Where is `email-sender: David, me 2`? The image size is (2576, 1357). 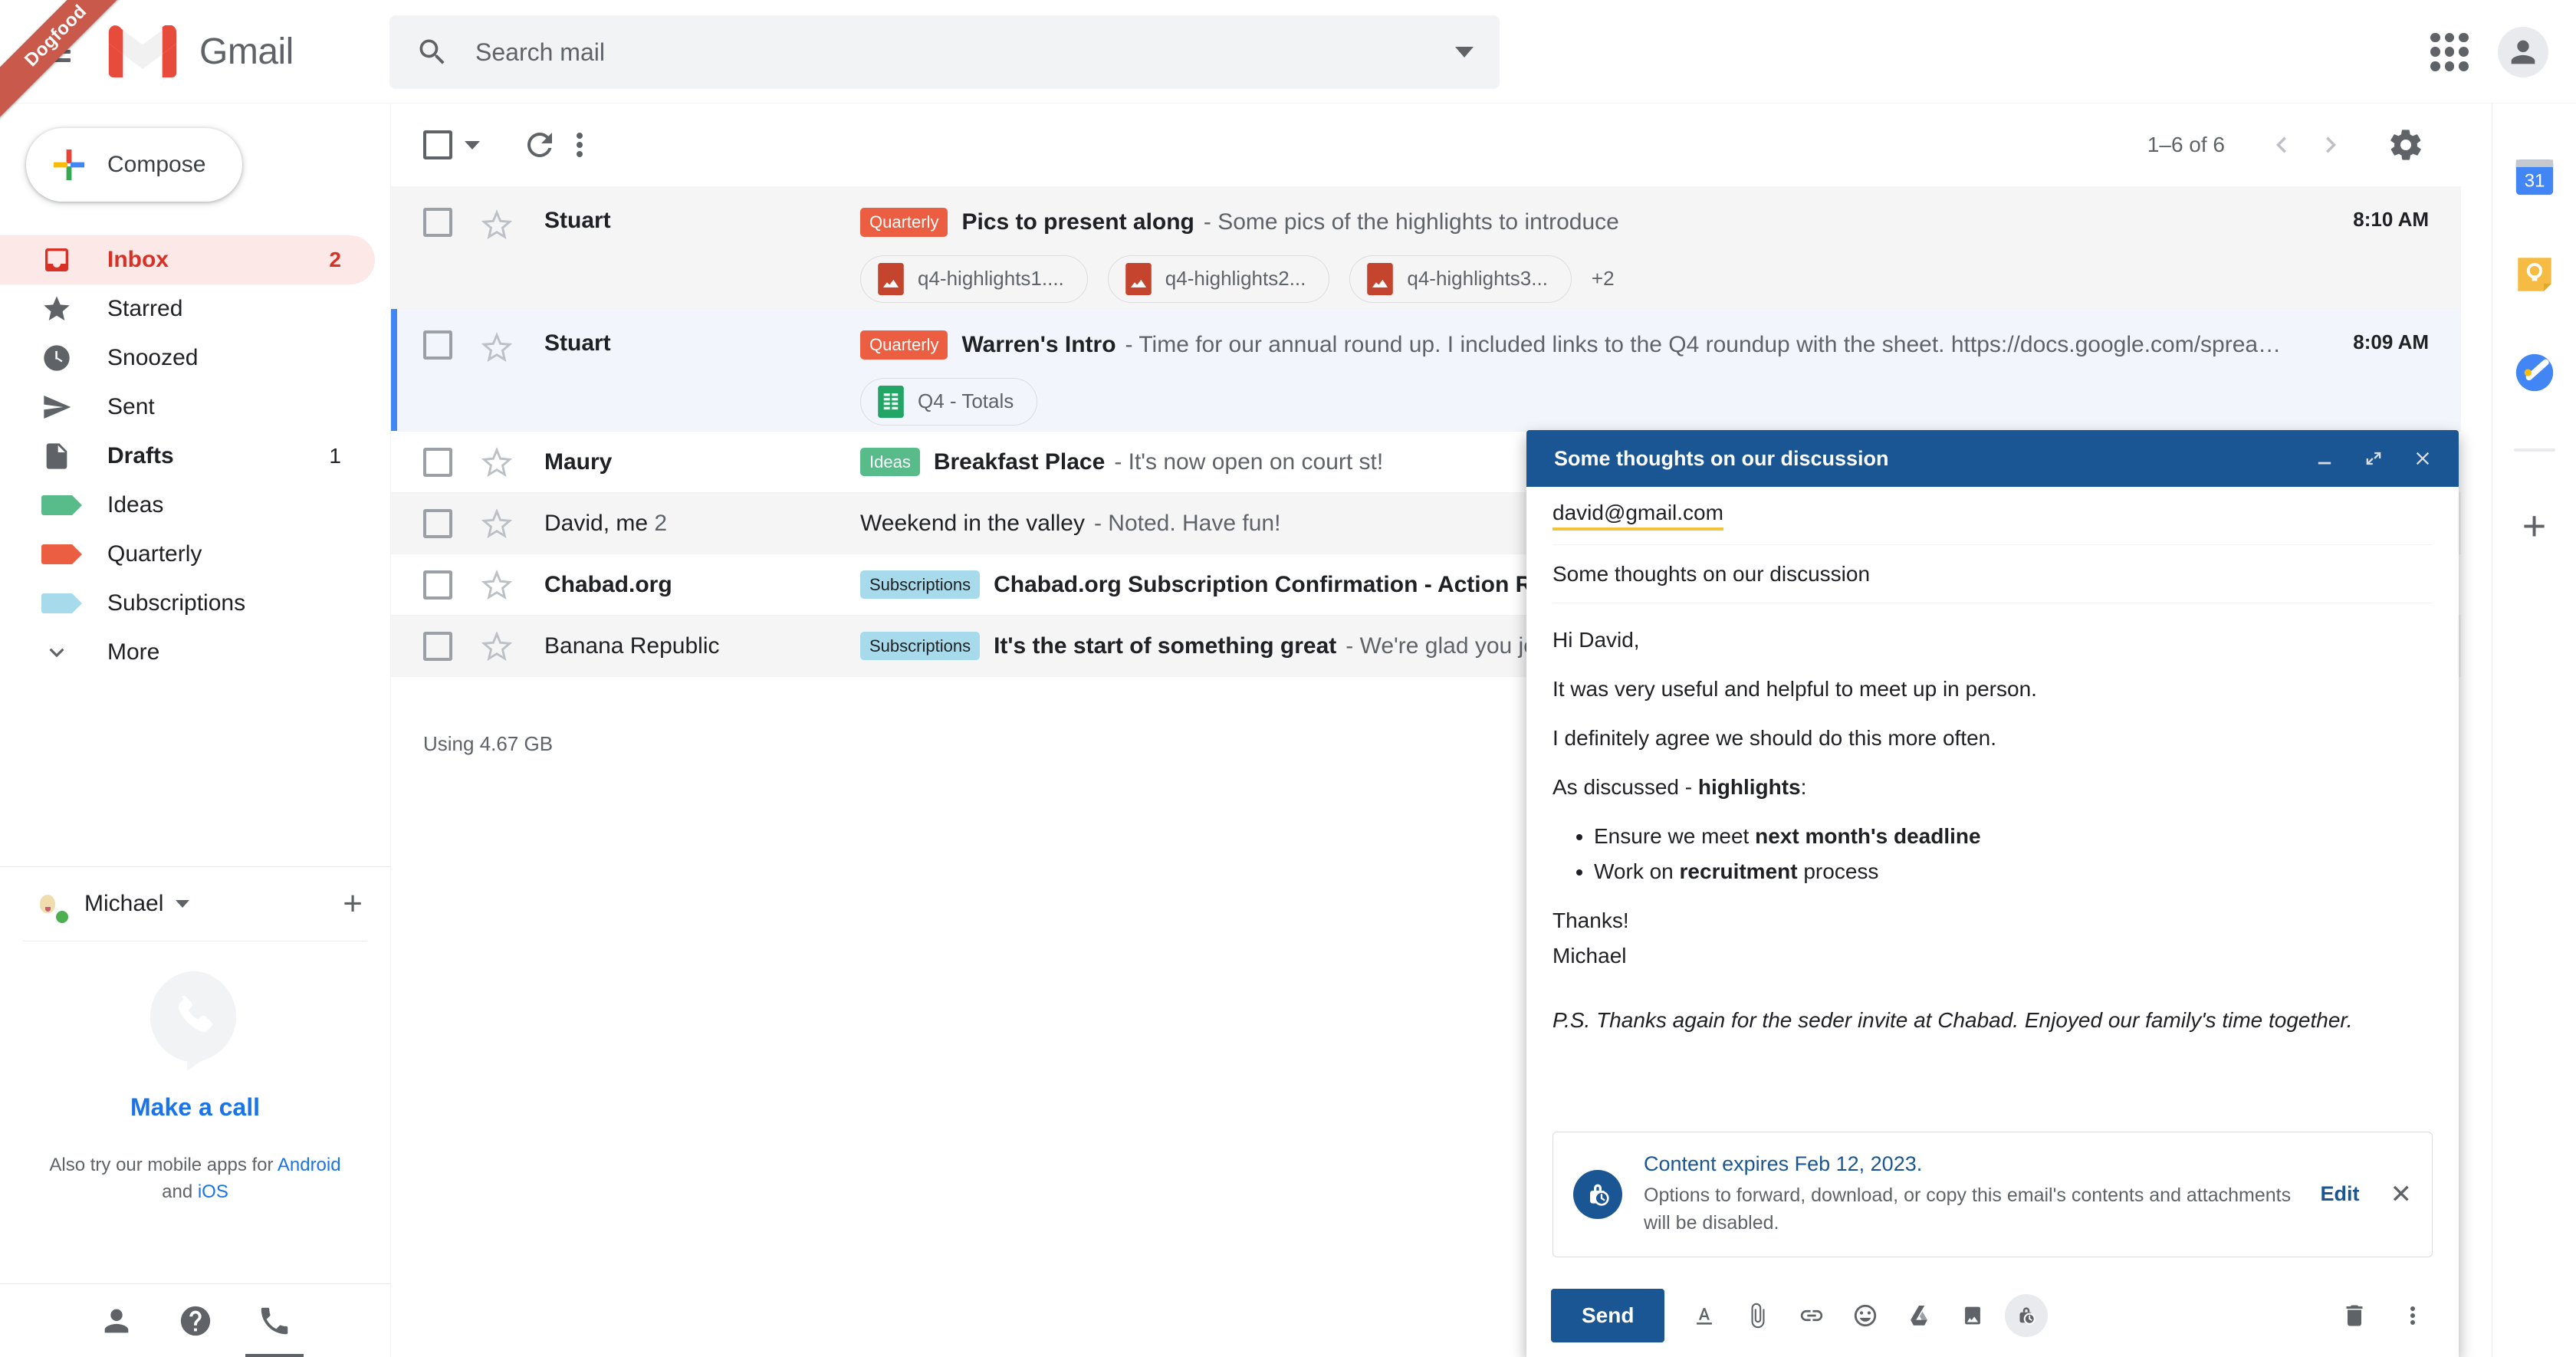 email-sender: David, me 2 is located at coordinates (702, 524).